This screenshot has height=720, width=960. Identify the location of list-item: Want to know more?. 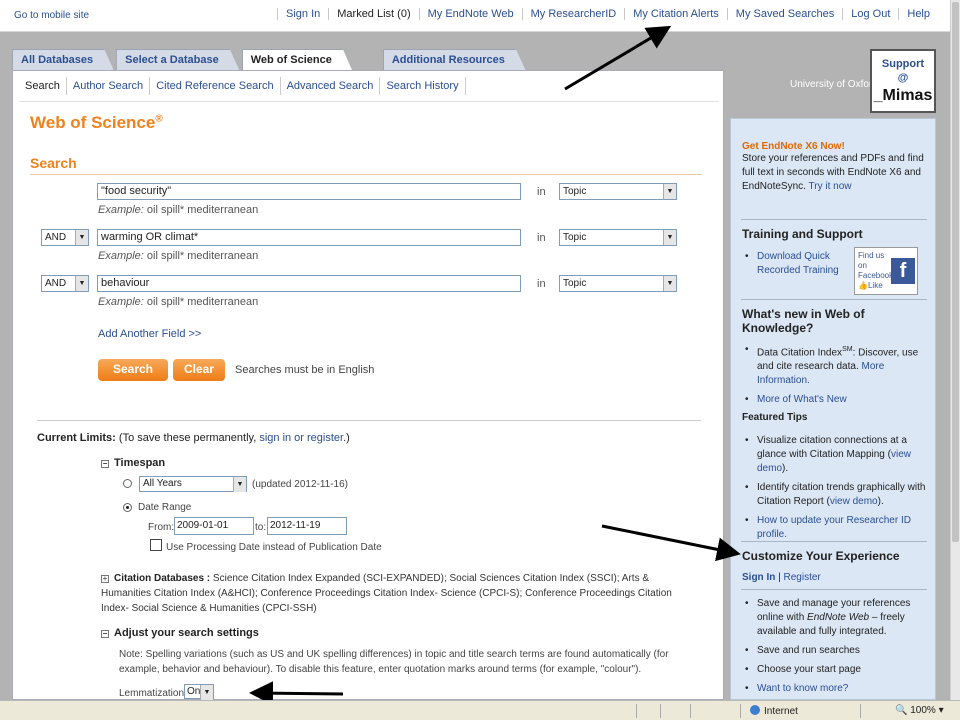
(834, 689).